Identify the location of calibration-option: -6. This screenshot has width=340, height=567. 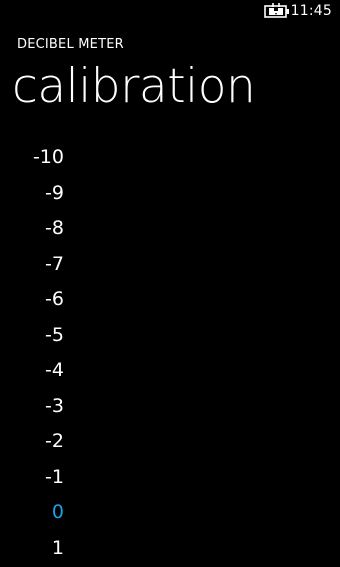
(34, 299).